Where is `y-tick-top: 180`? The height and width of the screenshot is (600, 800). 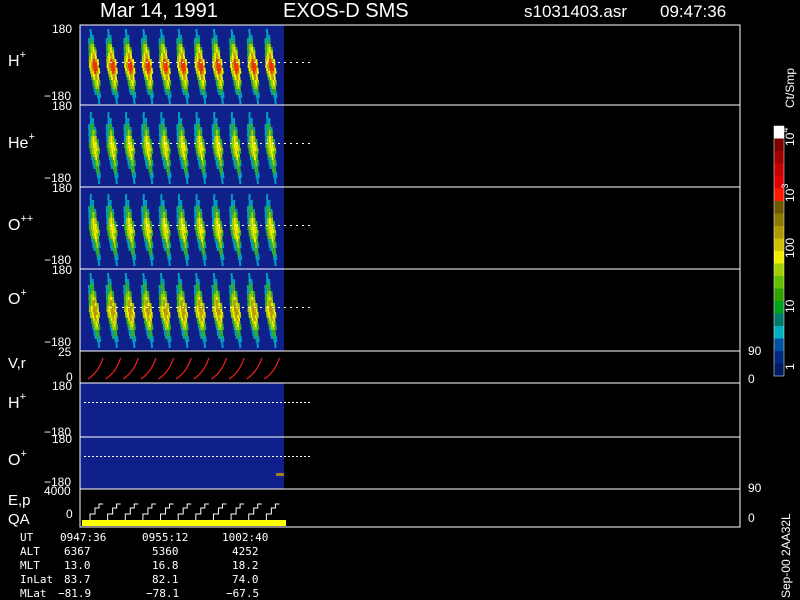 y-tick-top: 180 is located at coordinates (62, 386).